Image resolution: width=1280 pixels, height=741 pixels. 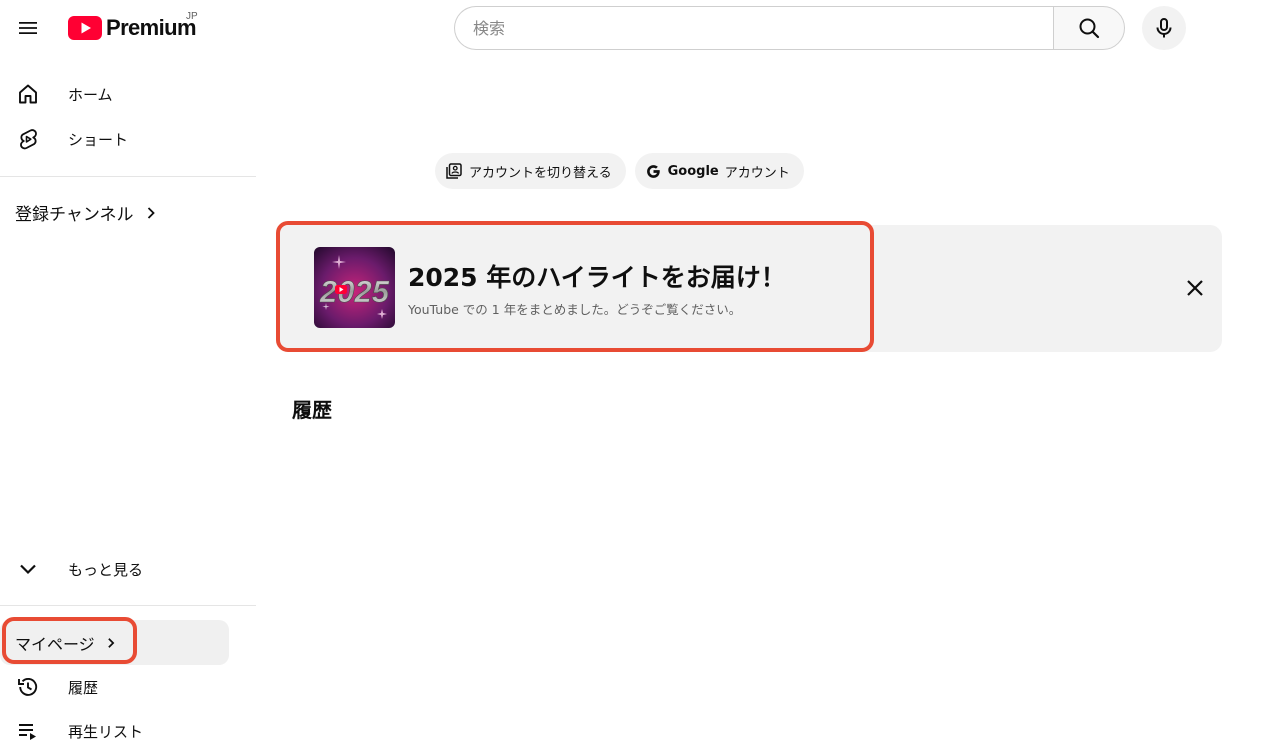 I want to click on hamburger-menu-icon, so click(x=28, y=28).